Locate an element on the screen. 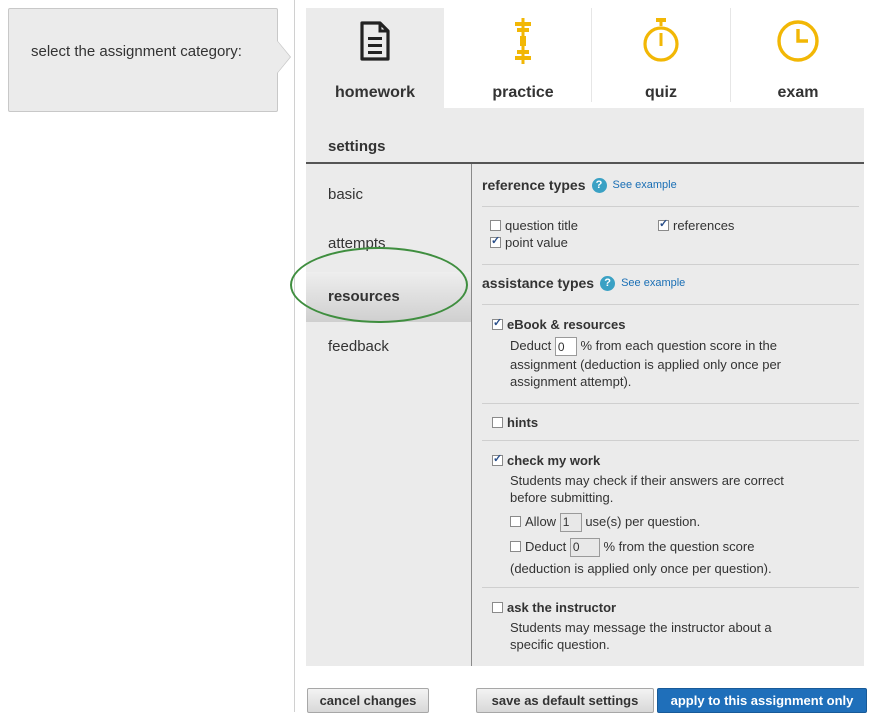 The width and height of the screenshot is (869, 713). check-deduct-checkbox is located at coordinates (515, 546).